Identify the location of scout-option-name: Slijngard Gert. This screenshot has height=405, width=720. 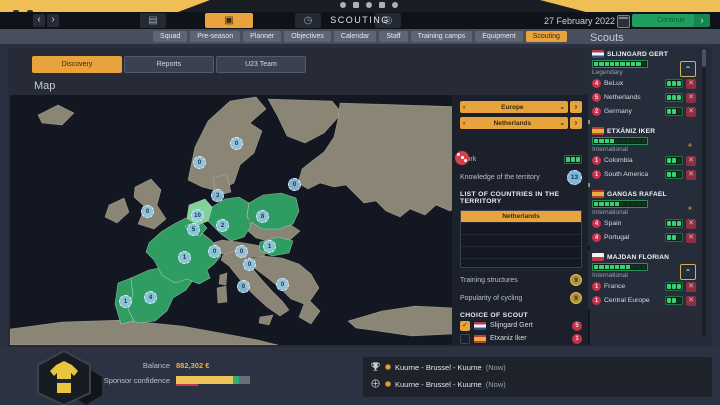
(511, 325).